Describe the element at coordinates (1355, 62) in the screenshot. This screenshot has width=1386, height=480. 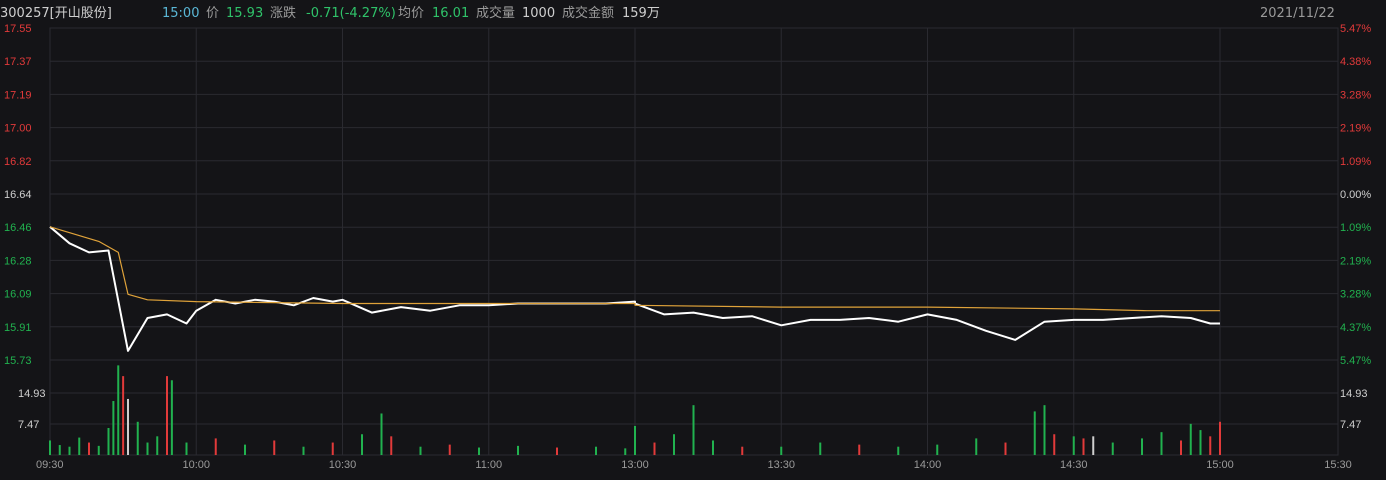
I see `pct-tick-label: 4.38%` at that location.